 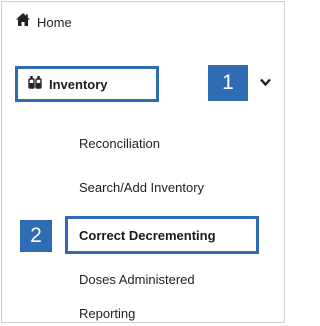 I want to click on subnav-item-doses-administered: Doses Administered, so click(x=137, y=279).